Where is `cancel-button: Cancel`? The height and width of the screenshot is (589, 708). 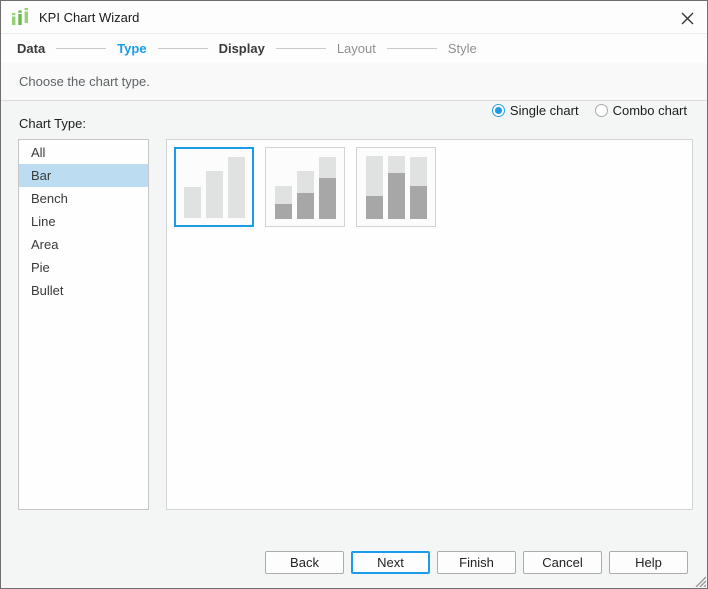
cancel-button: Cancel is located at coordinates (562, 562).